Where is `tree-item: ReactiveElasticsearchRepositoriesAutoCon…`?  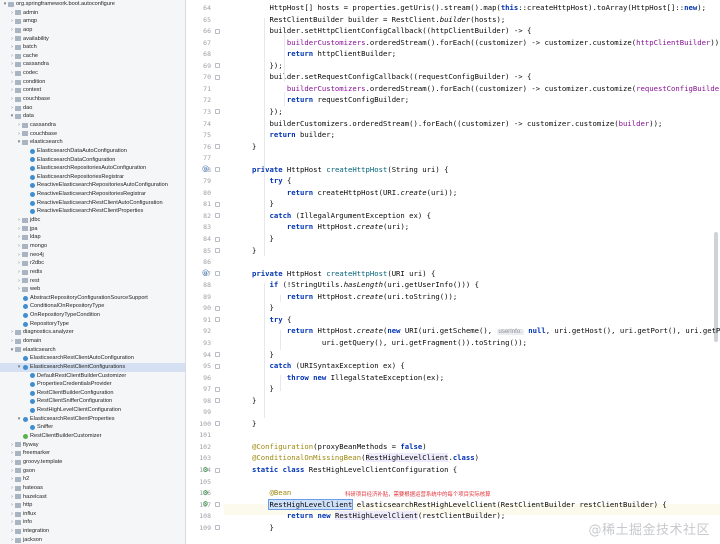 tree-item: ReactiveElasticsearchRepositoriesAutoCon… is located at coordinates (92, 185).